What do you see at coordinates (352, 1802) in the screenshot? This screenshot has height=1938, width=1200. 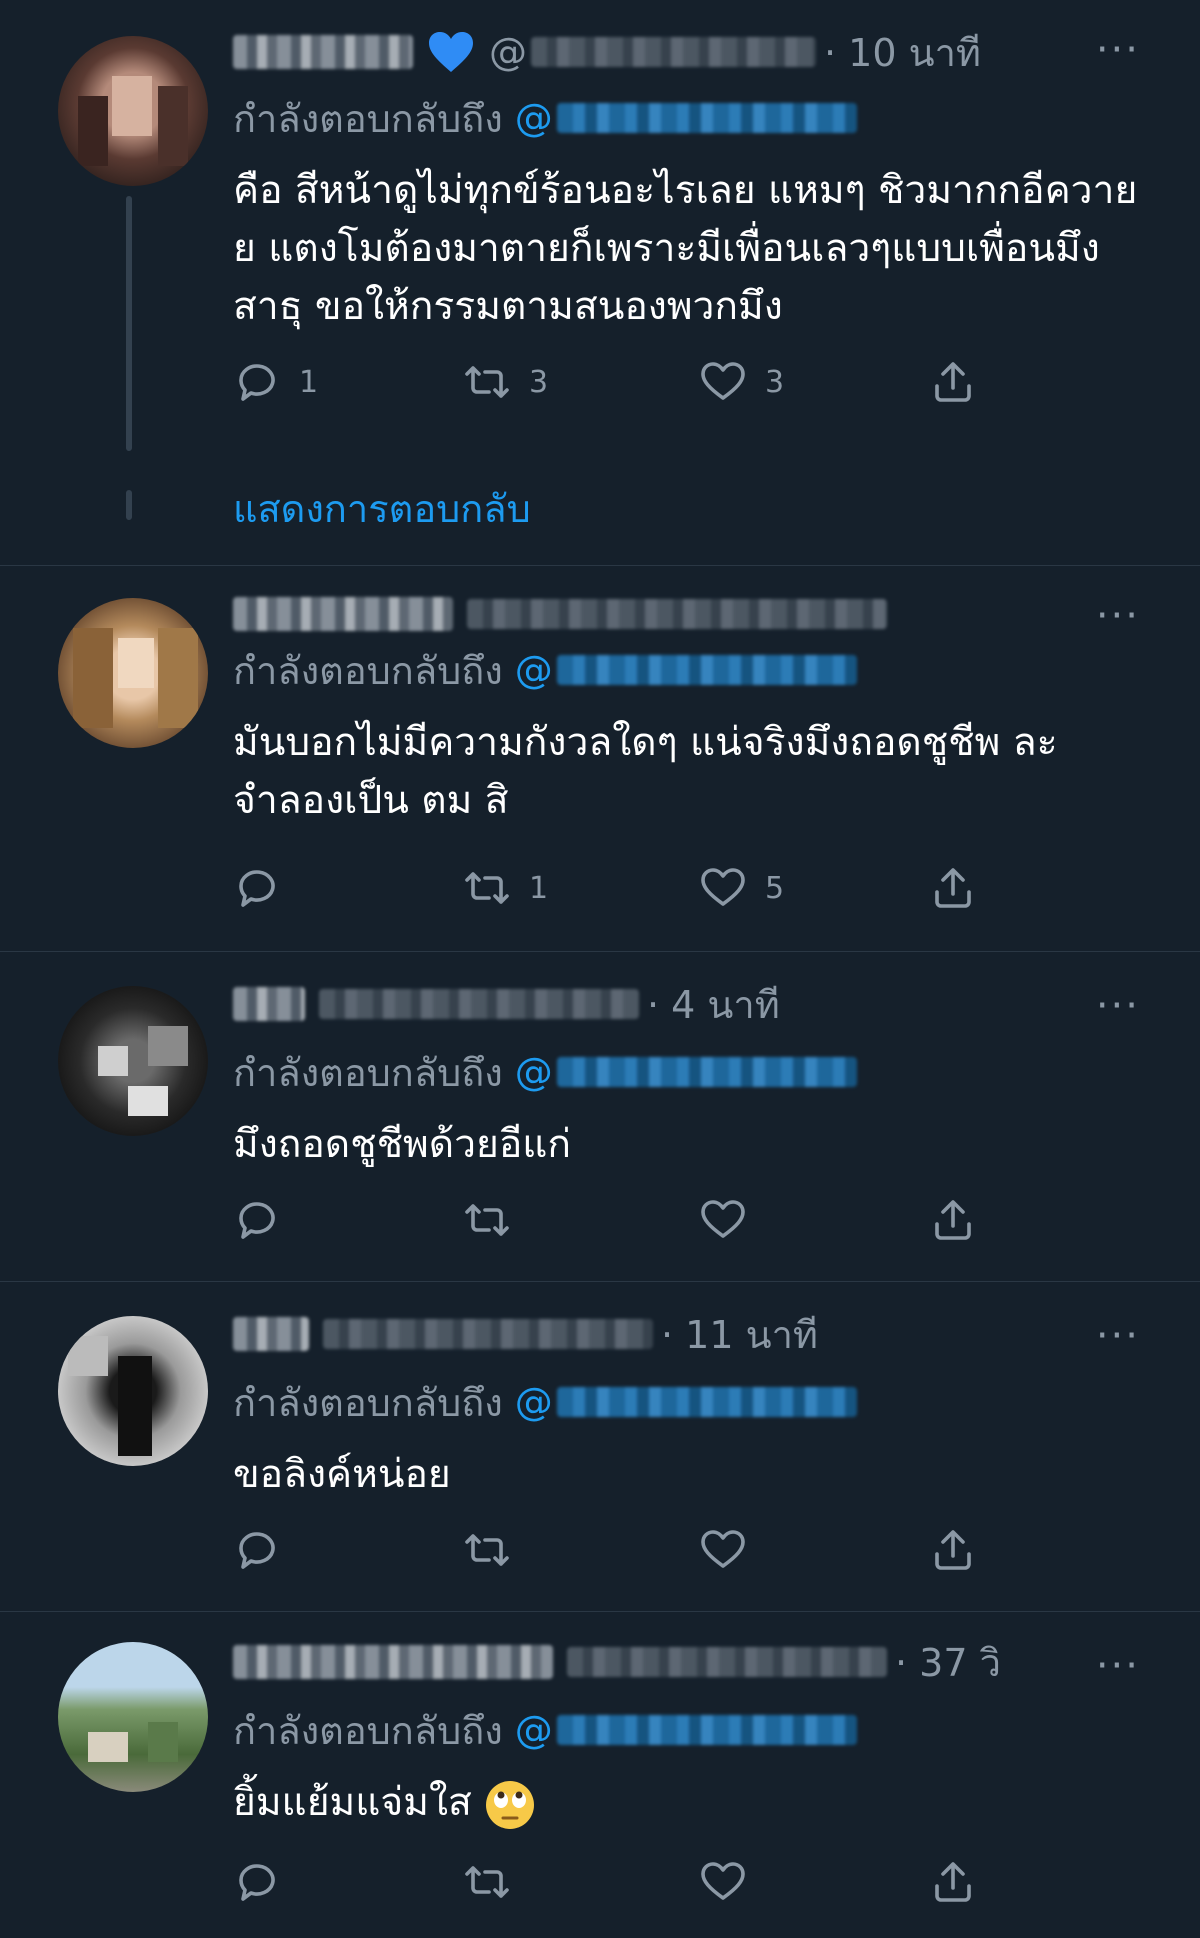 I see `tweet-text-content: ยิ้มแย้มแจ่มใส` at bounding box center [352, 1802].